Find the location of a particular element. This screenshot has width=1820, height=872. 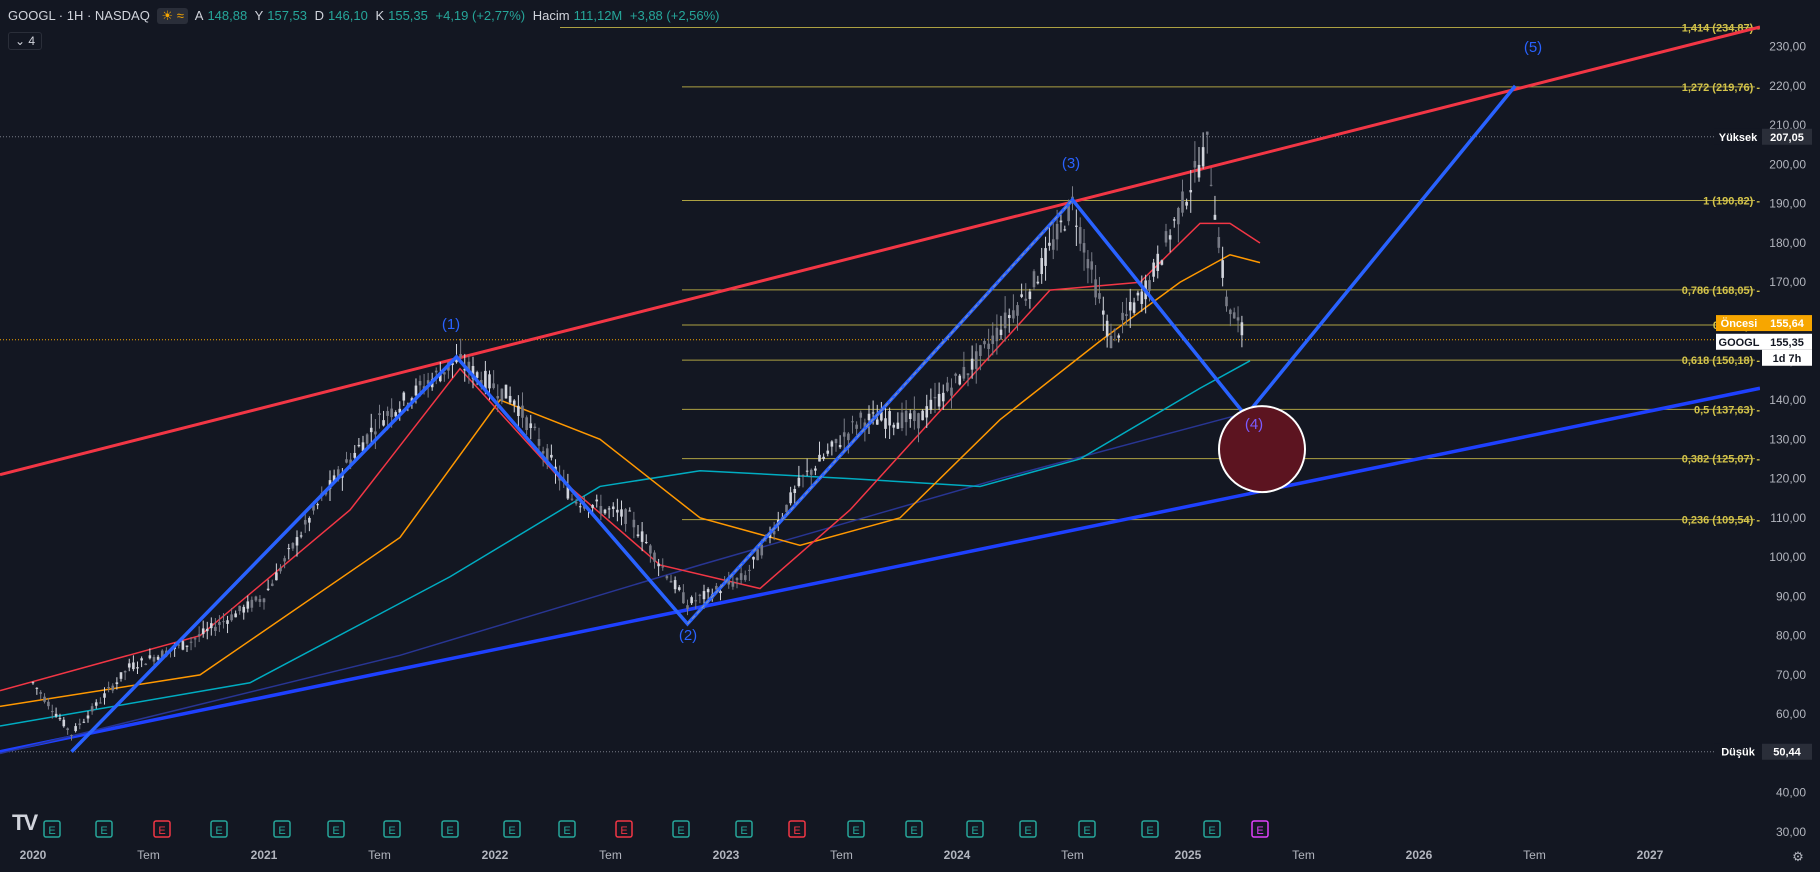

indicator-count: 4 is located at coordinates (32, 41).